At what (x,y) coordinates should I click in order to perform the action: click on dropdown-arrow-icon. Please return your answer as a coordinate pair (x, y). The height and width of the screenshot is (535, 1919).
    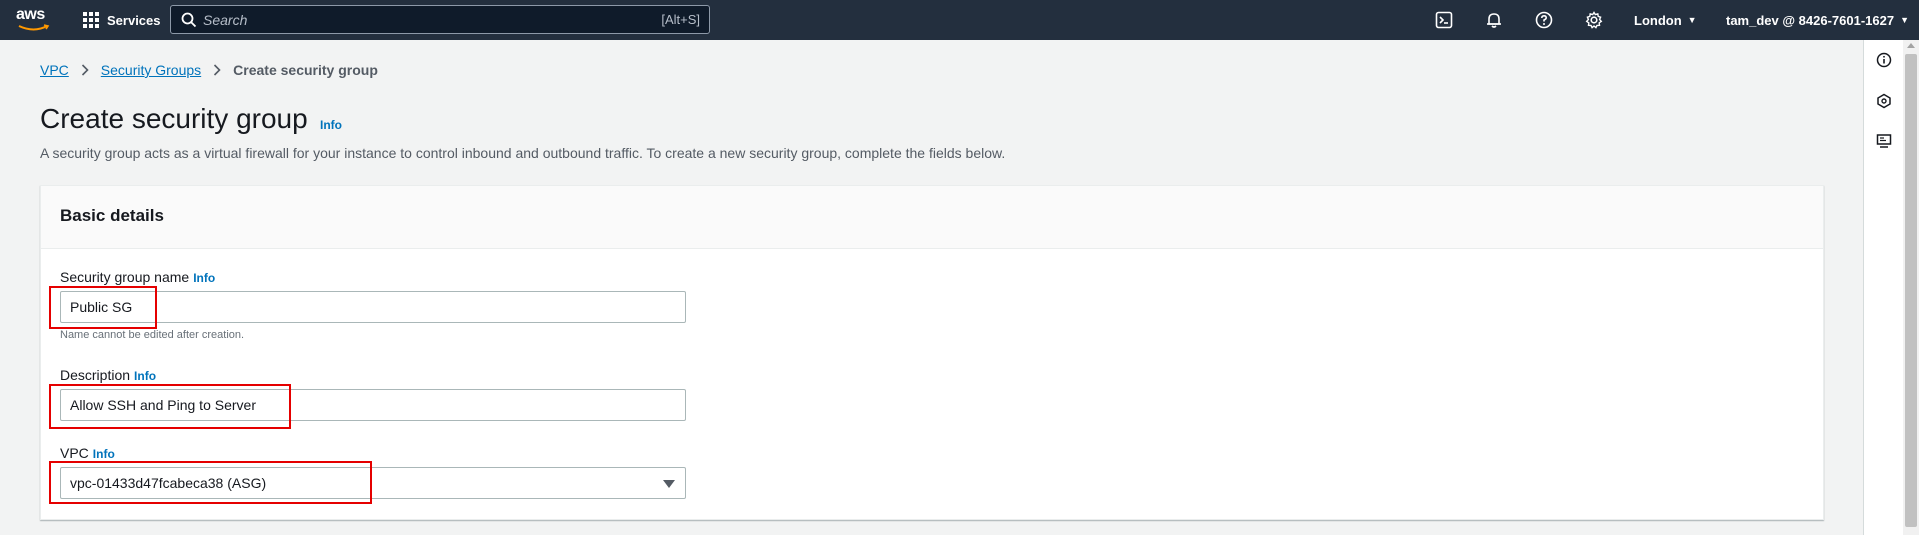
    Looking at the image, I should click on (669, 484).